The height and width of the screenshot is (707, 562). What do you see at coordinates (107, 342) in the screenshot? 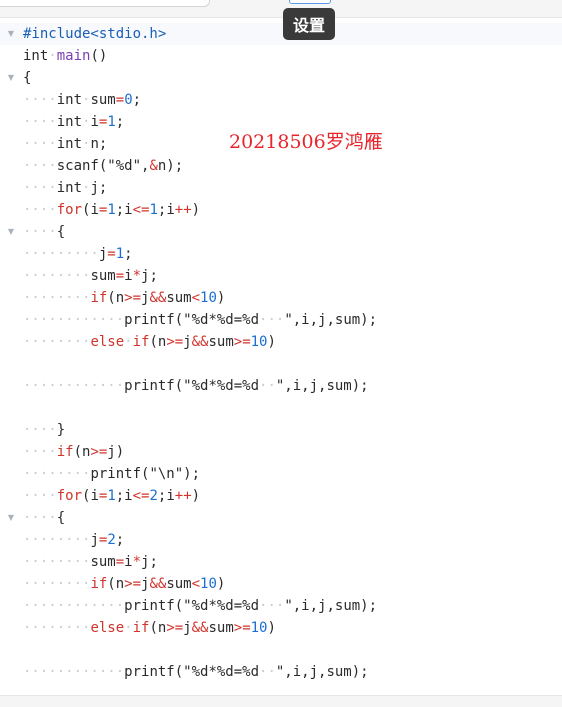
I see `code-token: else` at bounding box center [107, 342].